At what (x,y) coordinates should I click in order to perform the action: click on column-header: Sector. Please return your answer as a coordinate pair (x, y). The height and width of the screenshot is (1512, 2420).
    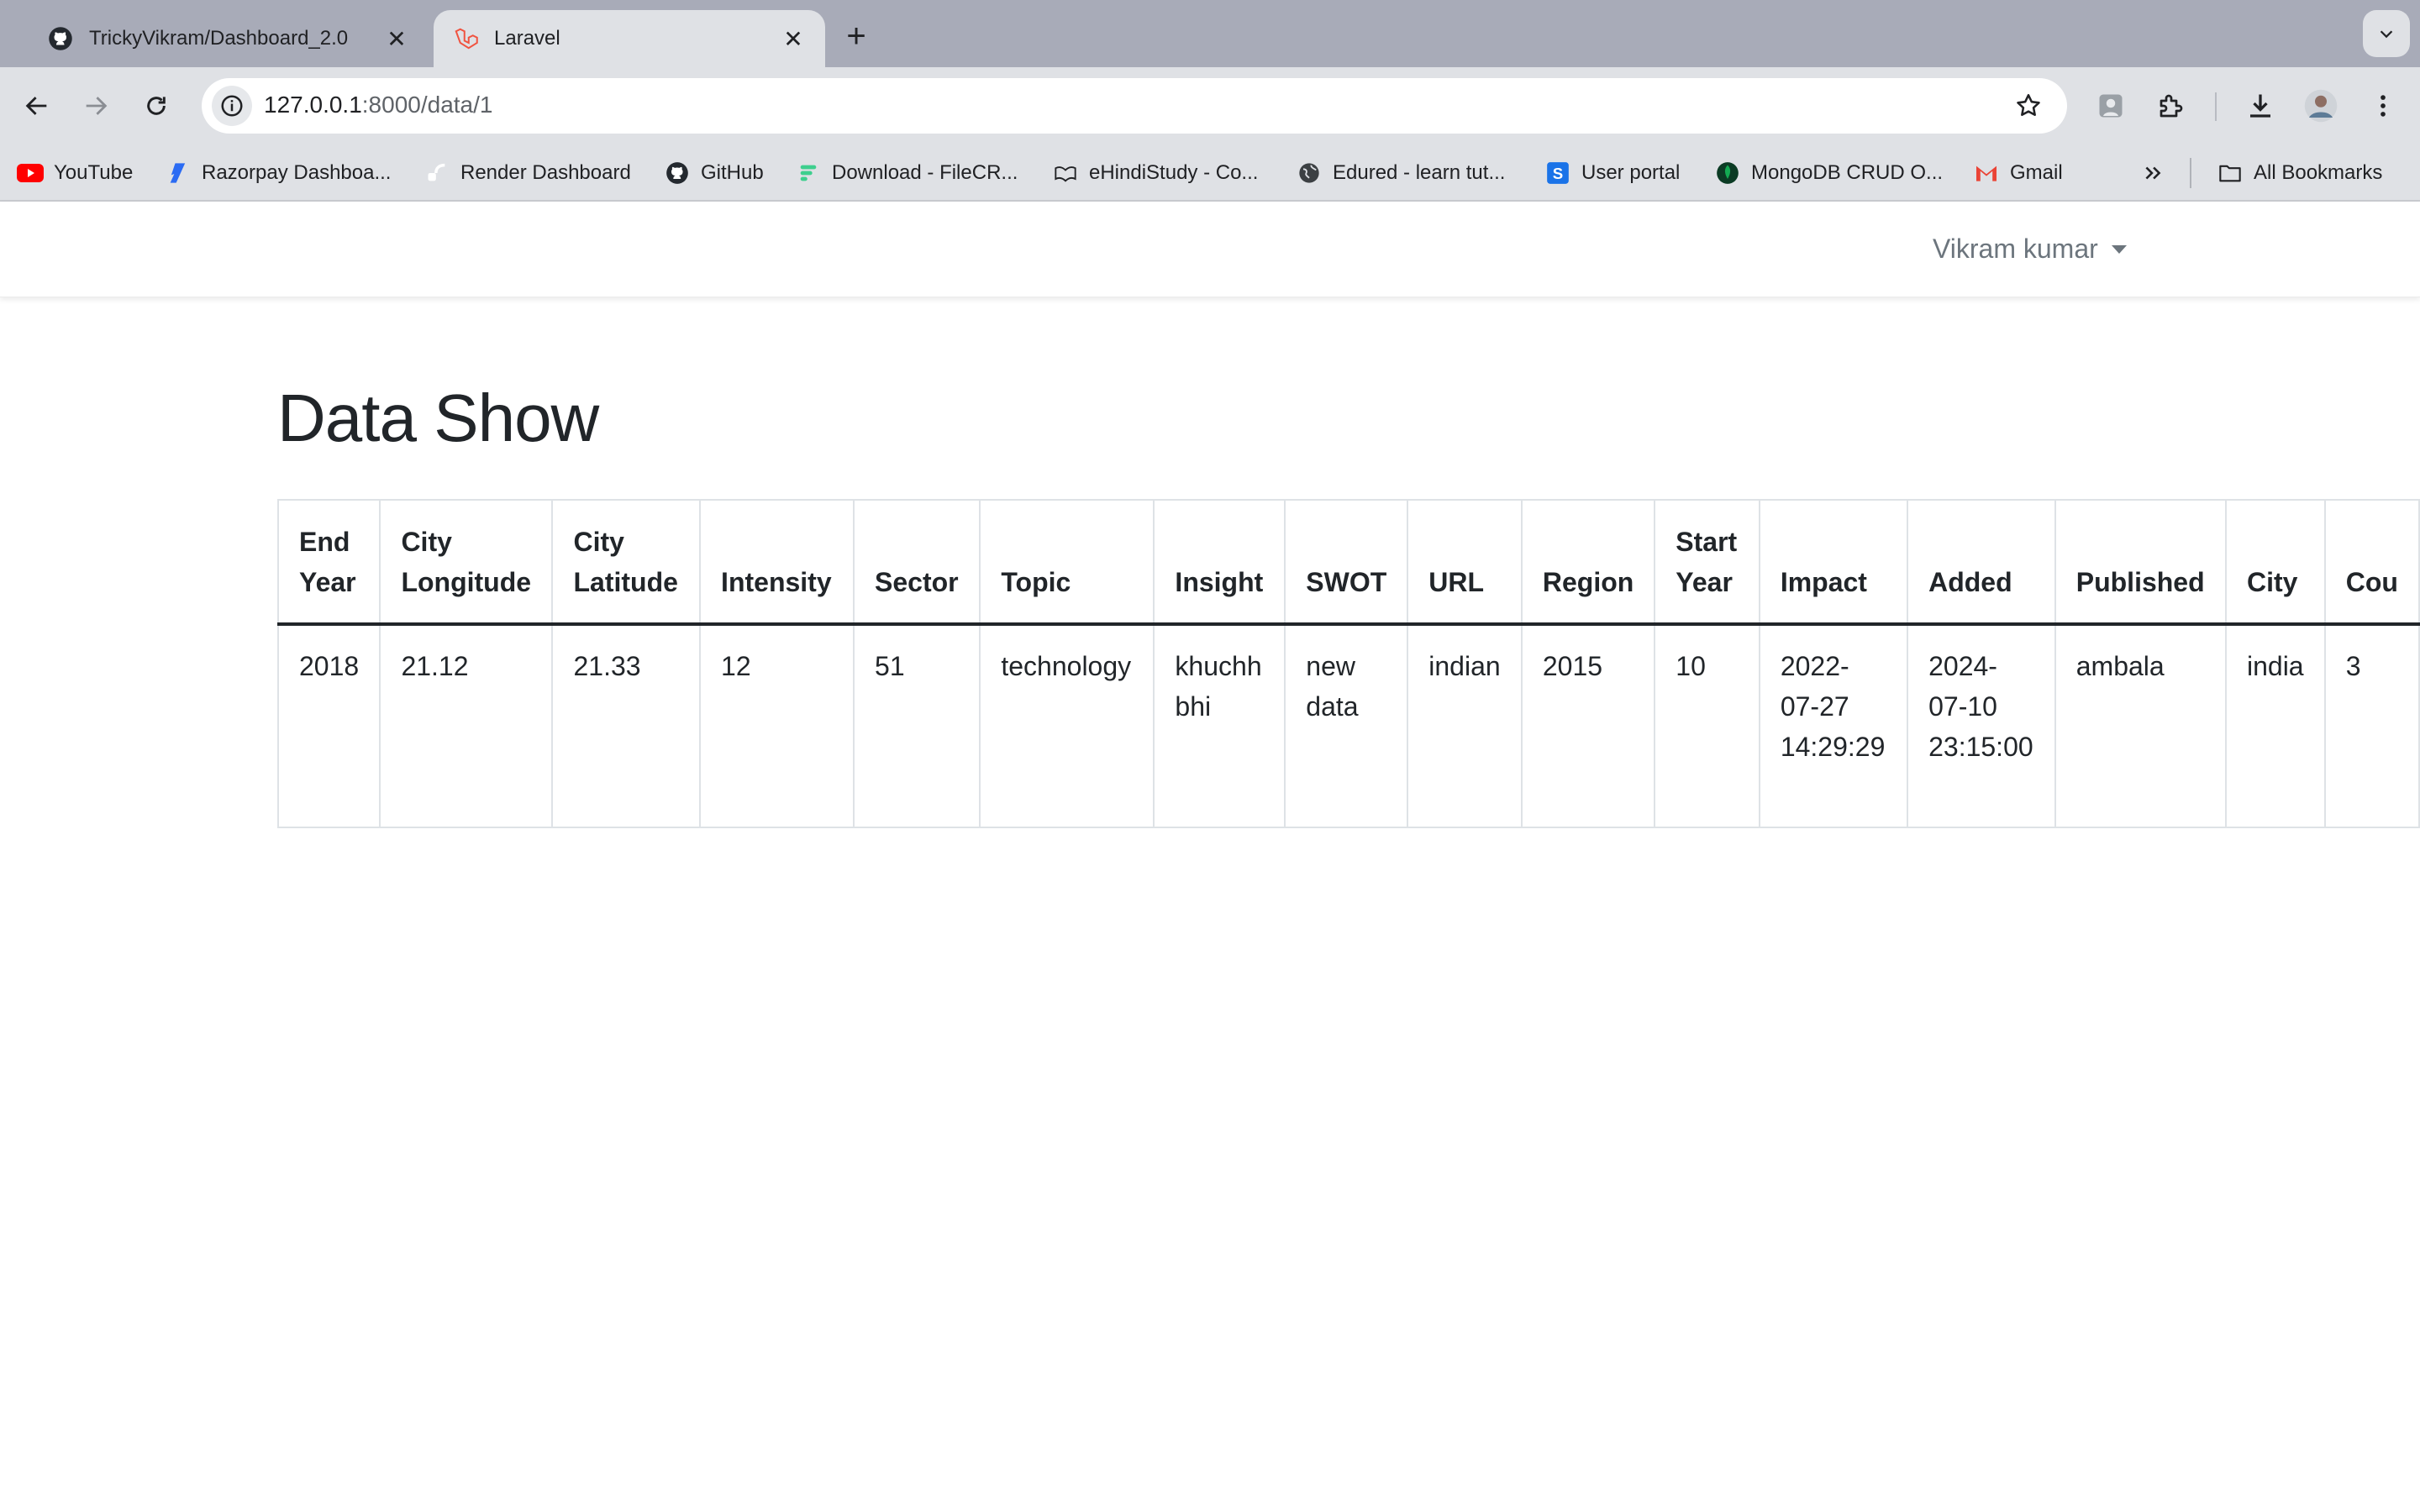
    Looking at the image, I should click on (917, 562).